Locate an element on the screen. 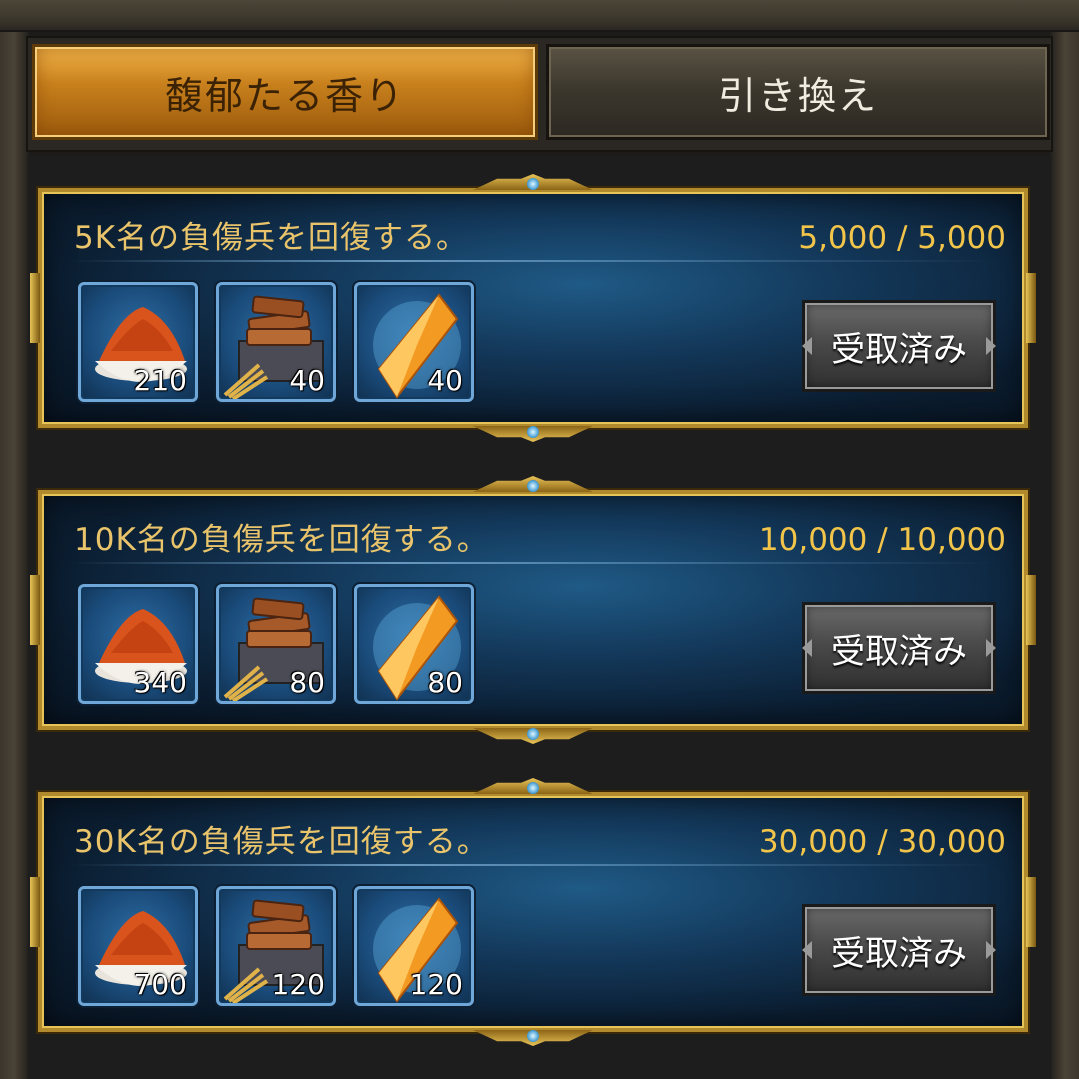 This screenshot has height=1079, width=1079. reward-quantity: 210 is located at coordinates (160, 380).